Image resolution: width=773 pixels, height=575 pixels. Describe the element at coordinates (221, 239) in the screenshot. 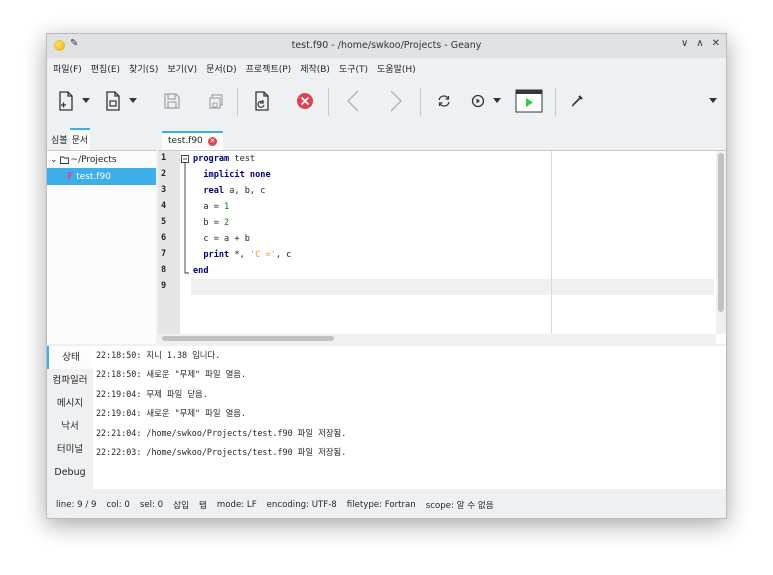

I see `code-line: c = a + b` at that location.